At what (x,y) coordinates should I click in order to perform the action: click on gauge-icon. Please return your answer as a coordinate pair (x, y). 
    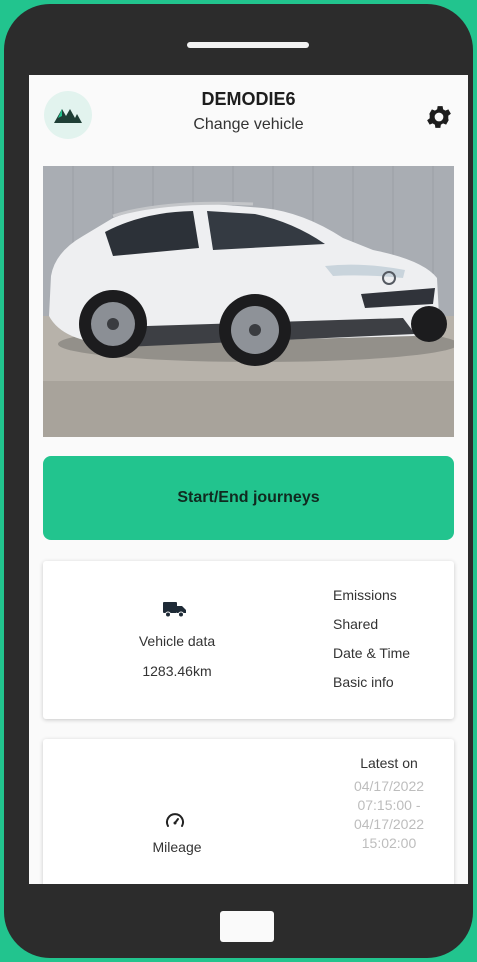
    Looking at the image, I should click on (175, 820).